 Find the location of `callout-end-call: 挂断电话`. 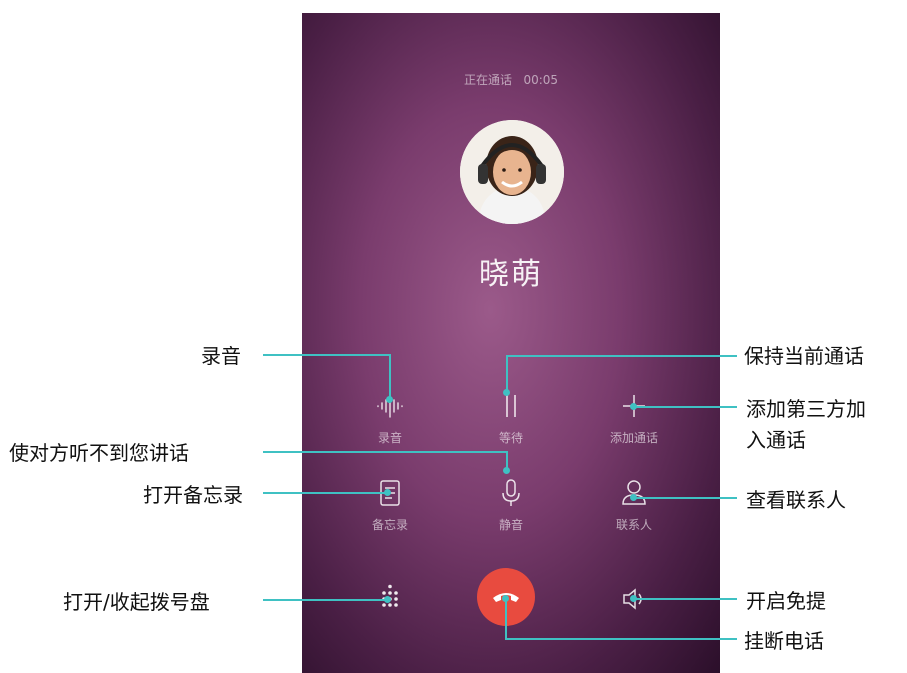

callout-end-call: 挂断电话 is located at coordinates (784, 641).